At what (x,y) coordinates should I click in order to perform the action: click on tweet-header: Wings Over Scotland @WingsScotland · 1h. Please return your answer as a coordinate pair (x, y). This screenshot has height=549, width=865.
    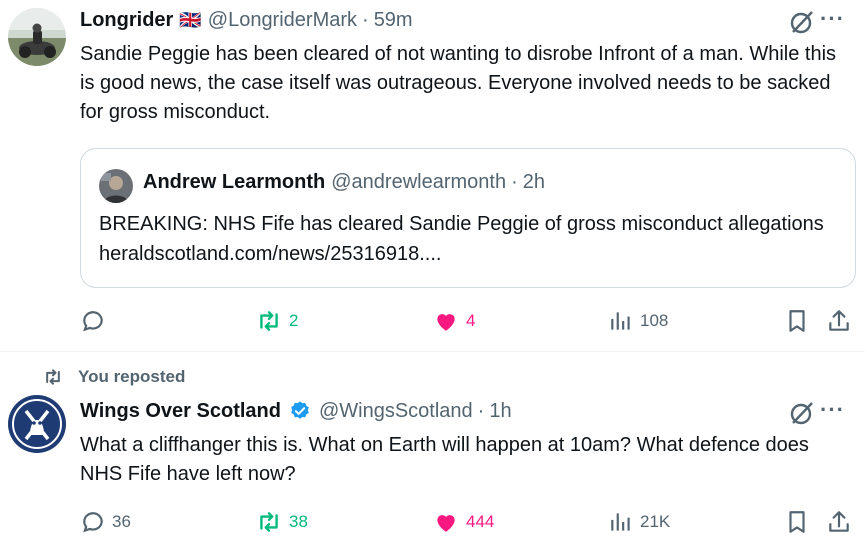
    Looking at the image, I should click on (296, 411).